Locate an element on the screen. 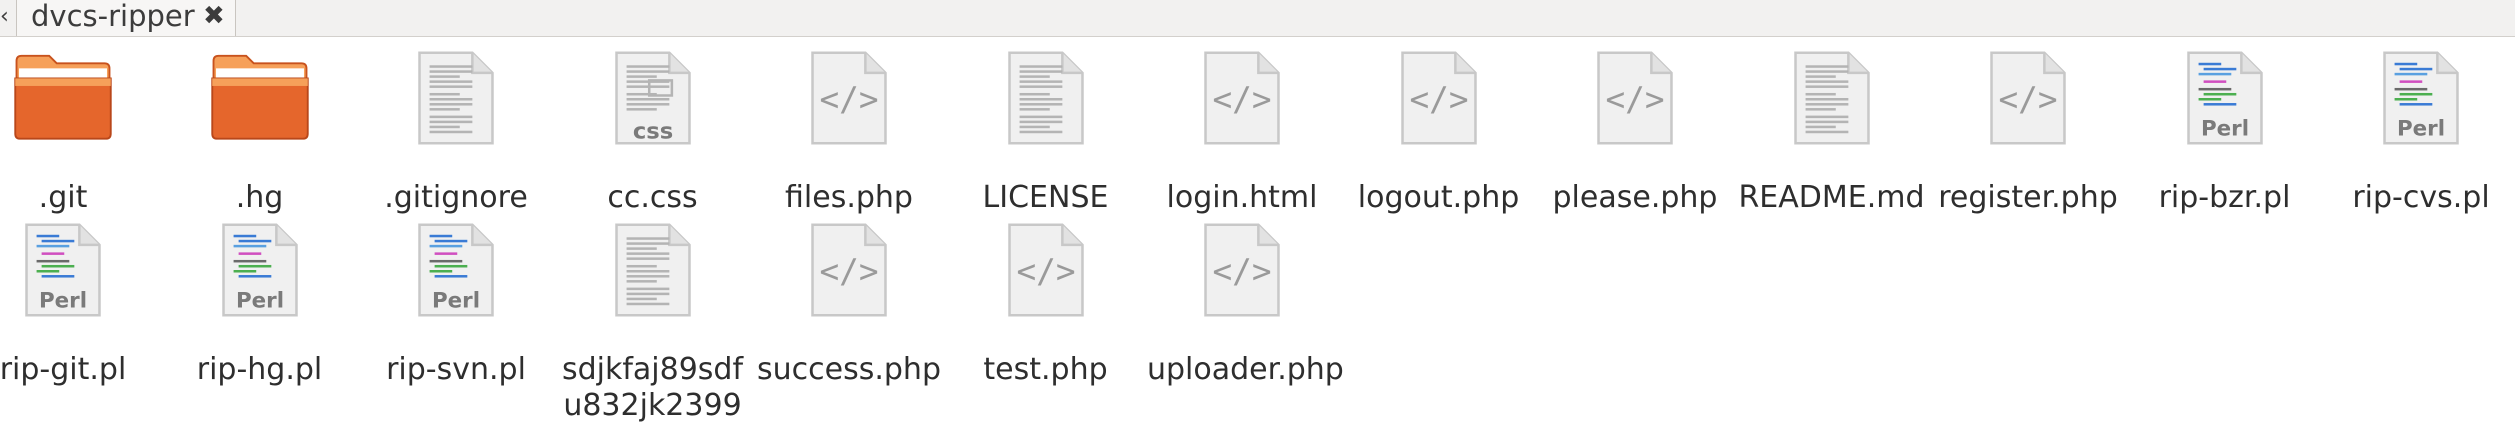  file-name-label: rip-bzr.pl is located at coordinates (2224, 197).